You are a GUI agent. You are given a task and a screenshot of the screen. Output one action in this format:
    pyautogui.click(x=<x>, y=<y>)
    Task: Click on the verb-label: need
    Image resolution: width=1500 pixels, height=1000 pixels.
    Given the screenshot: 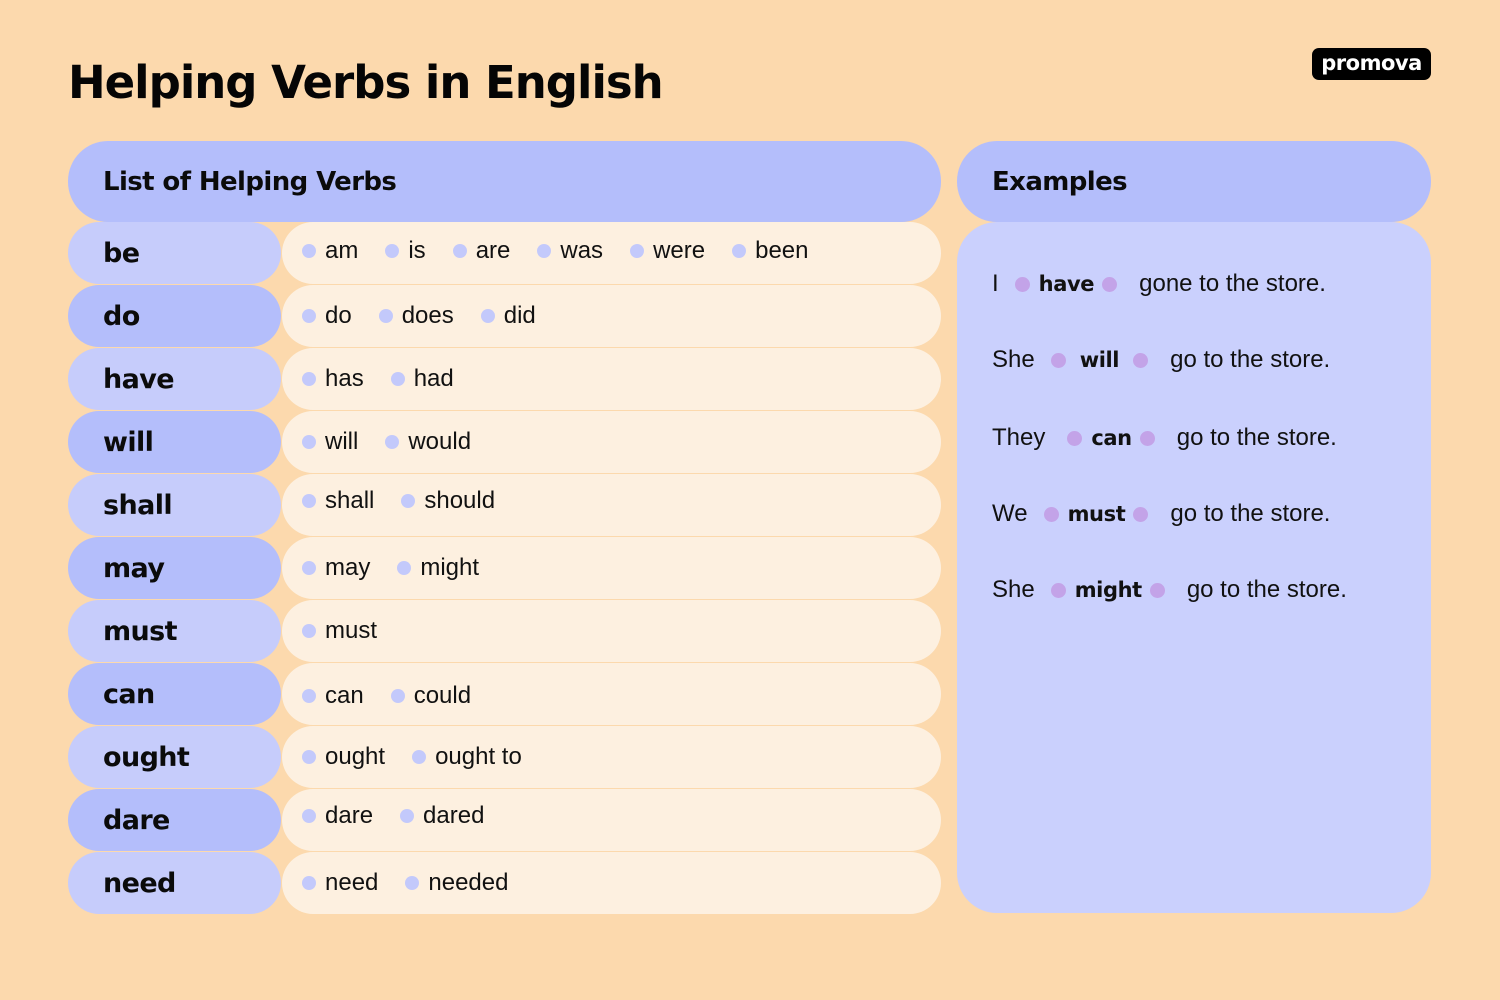 What is the action you would take?
    pyautogui.click(x=174, y=883)
    